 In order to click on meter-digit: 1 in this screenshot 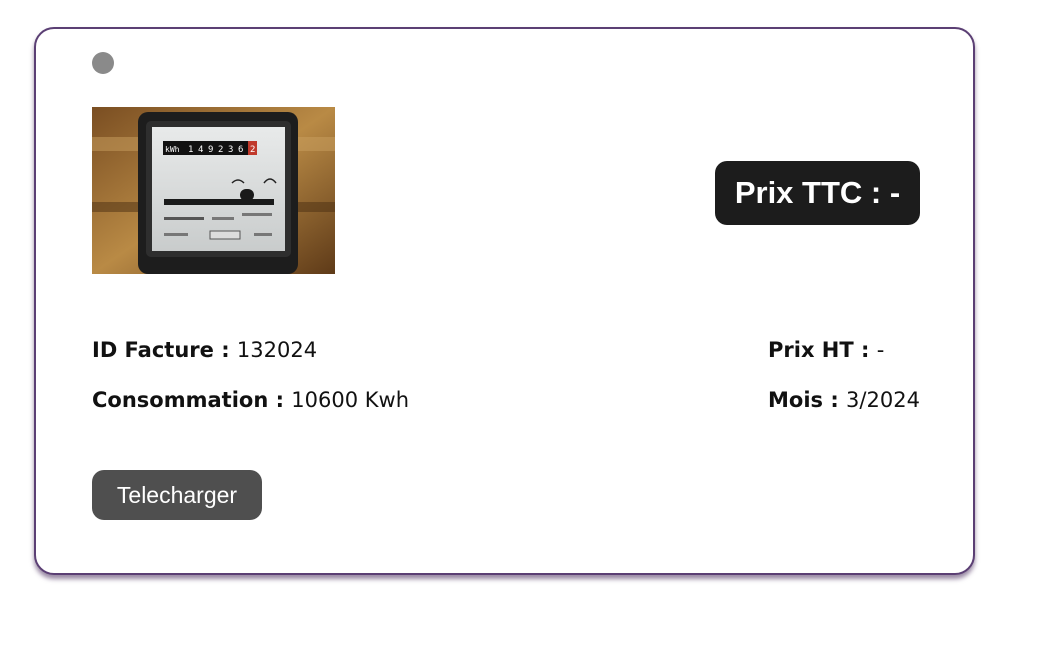, I will do `click(190, 150)`.